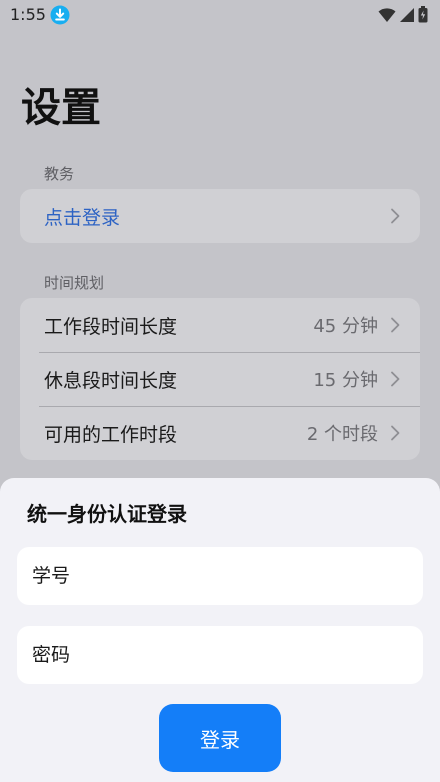  I want to click on login-row: 点击登录, so click(220, 216).